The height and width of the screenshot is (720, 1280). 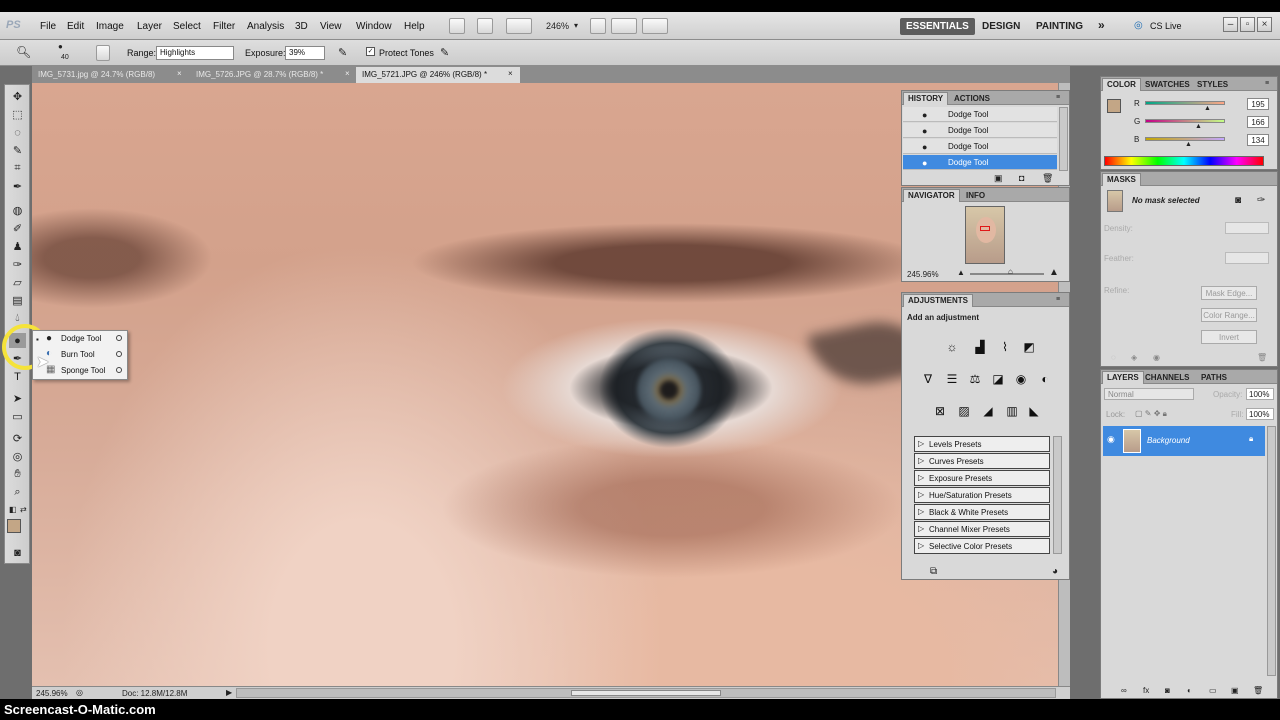 I want to click on selective-color-icon: ◣, so click(x=1034, y=411).